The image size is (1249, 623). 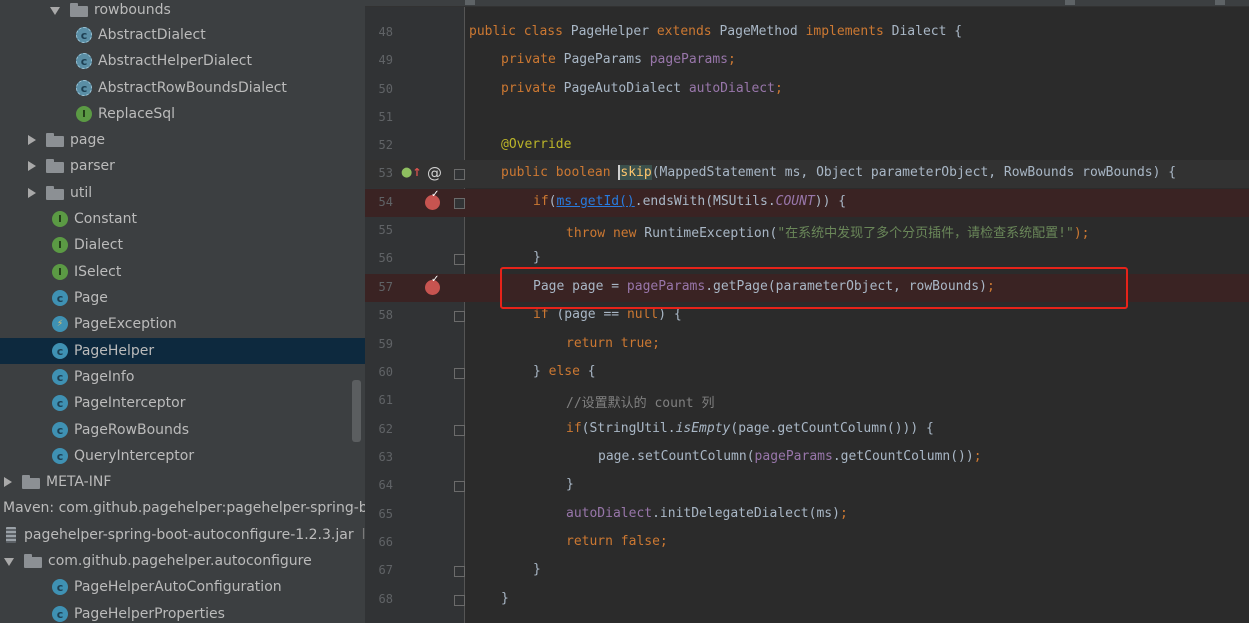 What do you see at coordinates (81, 193) in the screenshot?
I see `tree-item-label: util` at bounding box center [81, 193].